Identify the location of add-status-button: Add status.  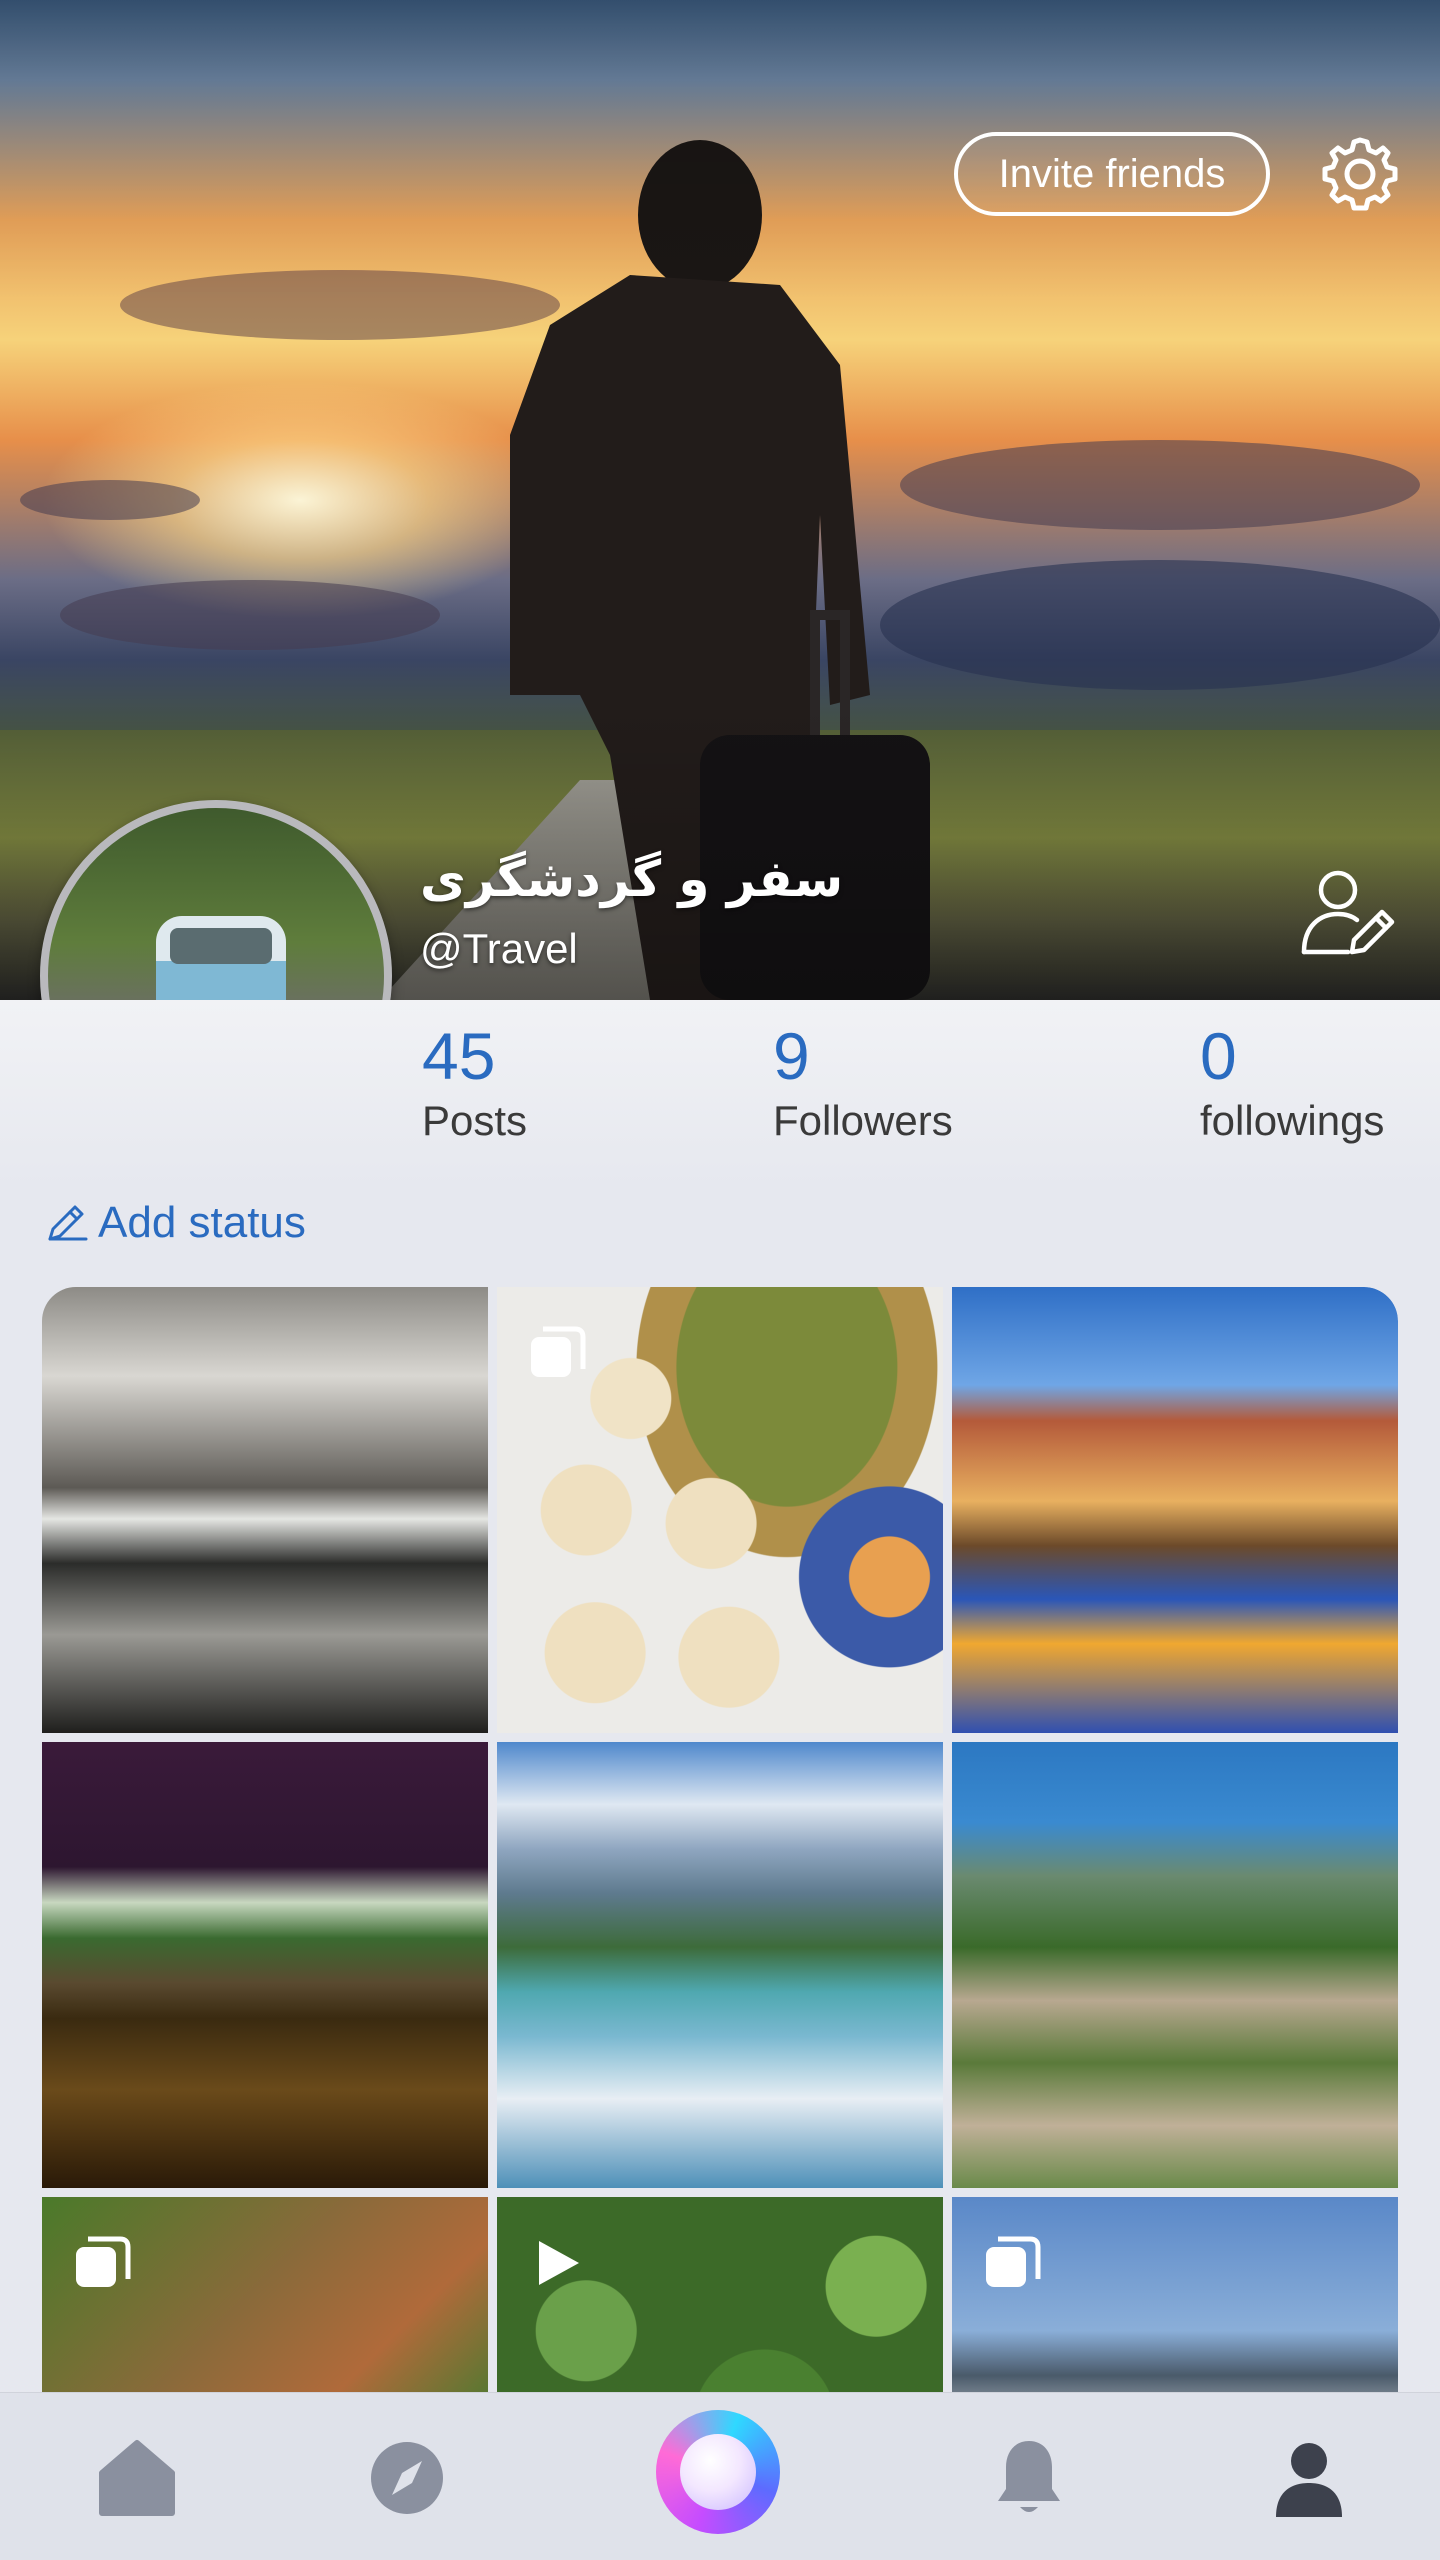
(175, 1223).